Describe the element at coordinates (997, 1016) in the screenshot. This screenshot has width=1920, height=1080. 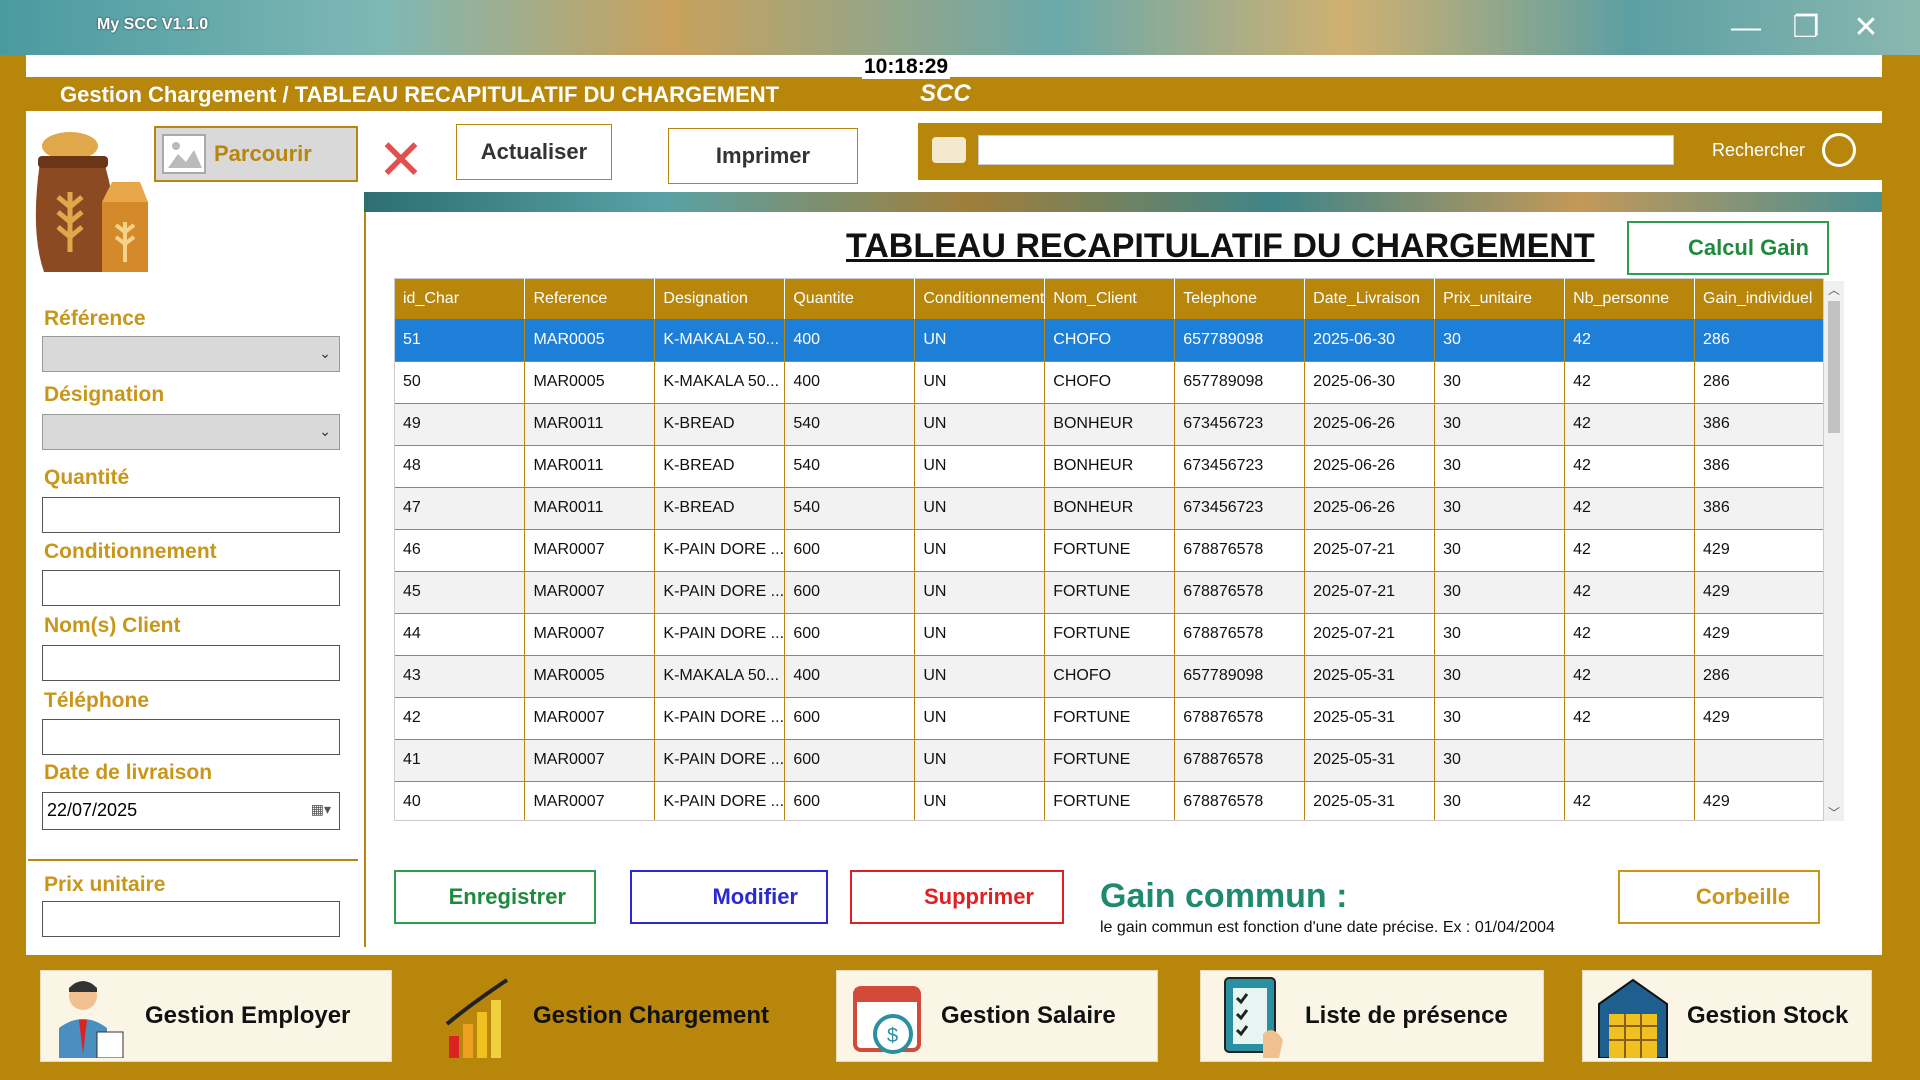
I see `nav-gestion-salaire: $ Gestion Salaire` at that location.